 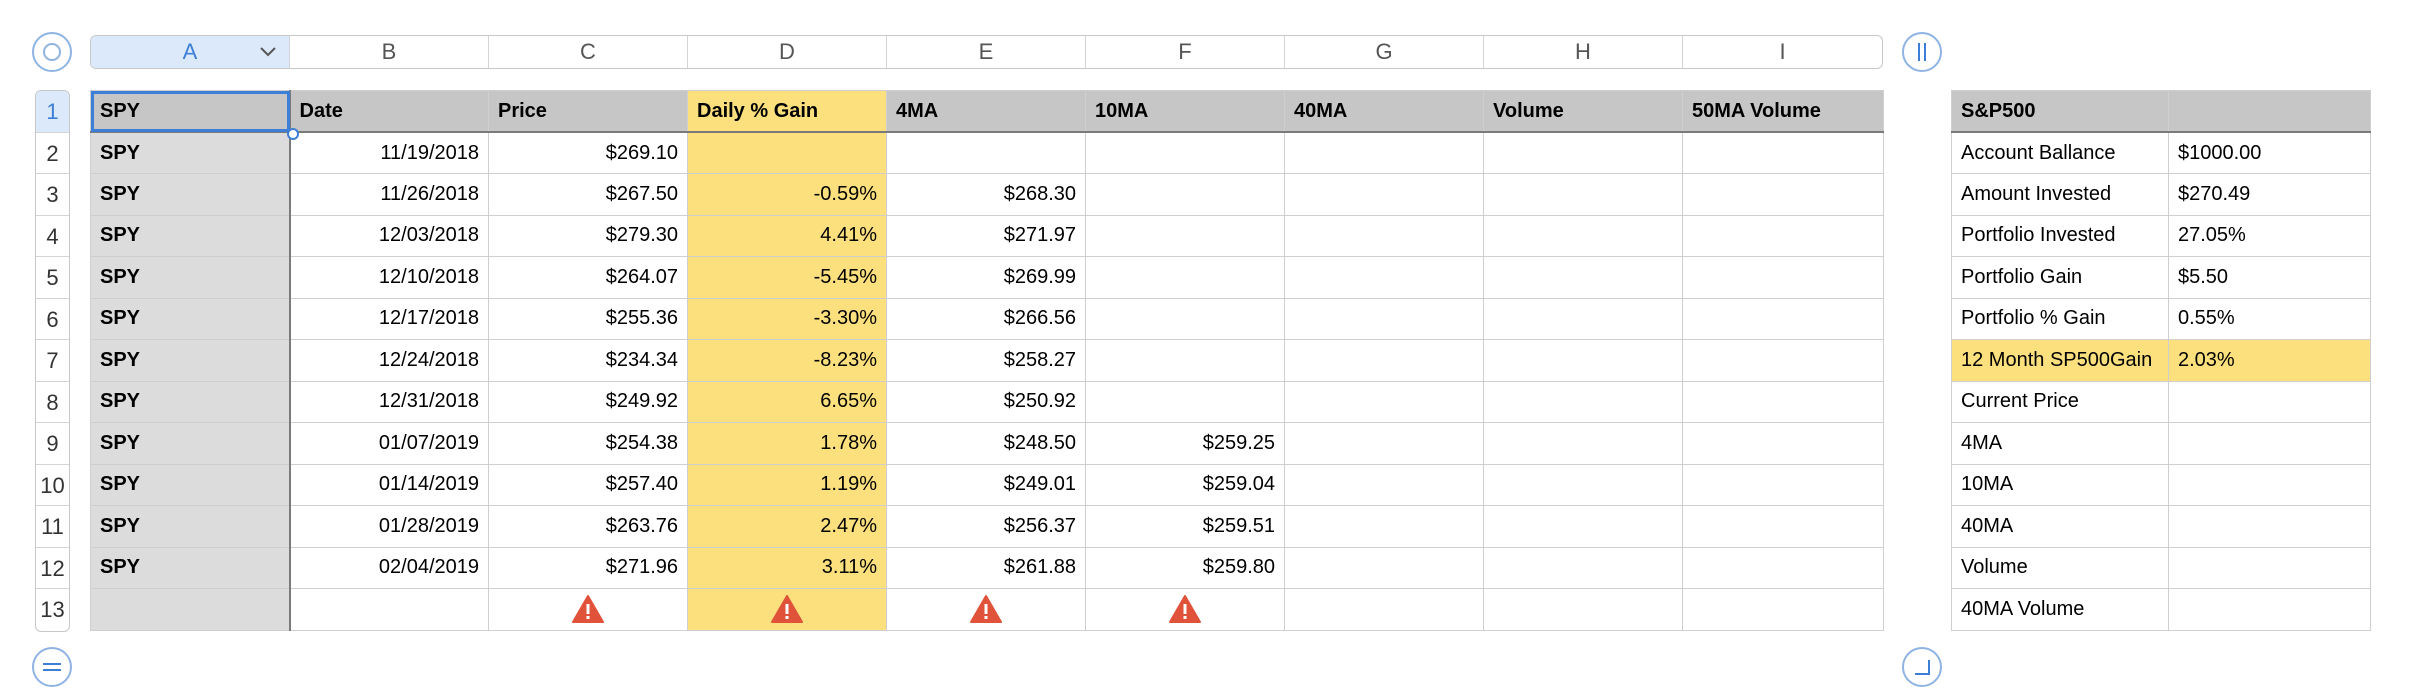 I want to click on column-header-a: A, so click(x=190, y=52).